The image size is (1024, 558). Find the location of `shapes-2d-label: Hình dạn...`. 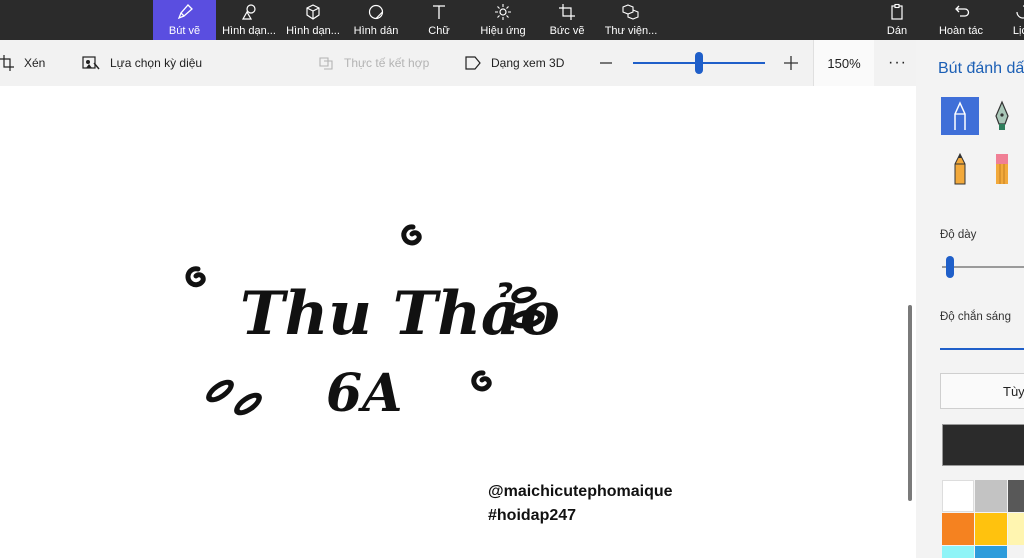

shapes-2d-label: Hình dạn... is located at coordinates (249, 31).